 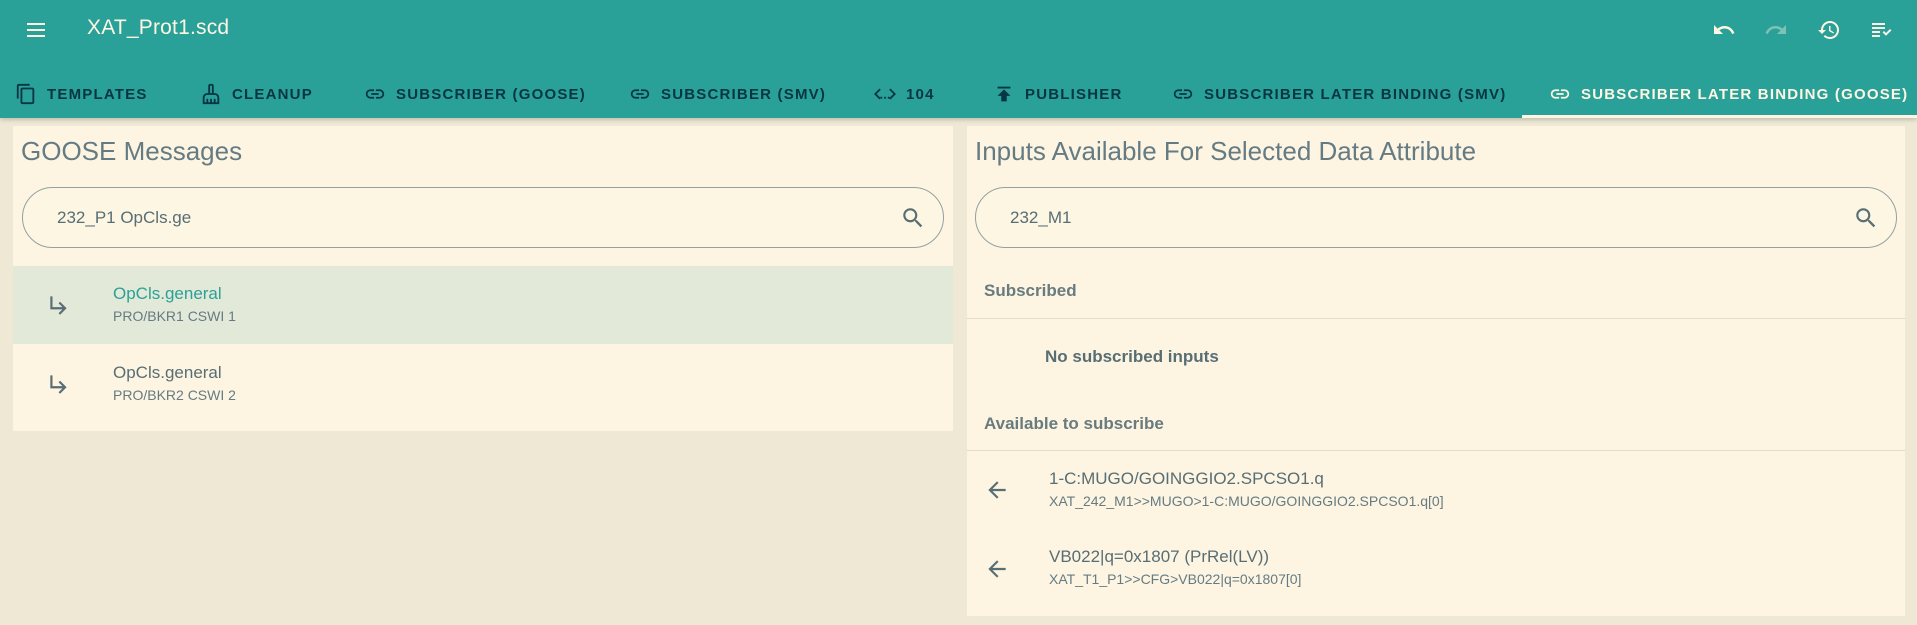 What do you see at coordinates (491, 94) in the screenshot?
I see `tab-label: SUBSCRIBER (GOOSE)` at bounding box center [491, 94].